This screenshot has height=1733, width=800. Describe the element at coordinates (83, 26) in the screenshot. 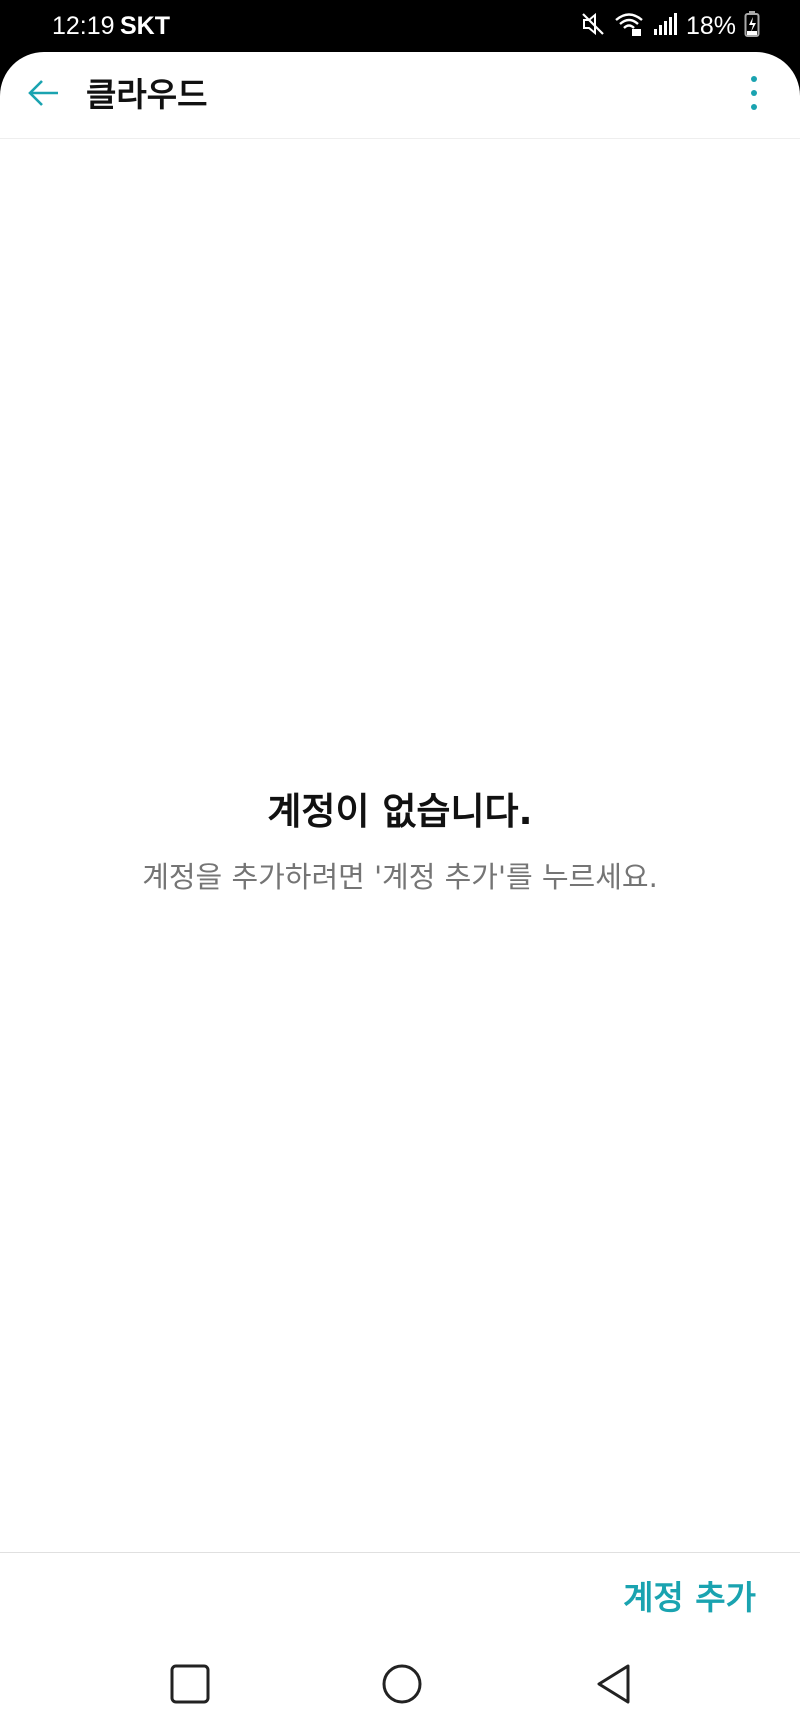

I see `status-time: 12:19` at that location.